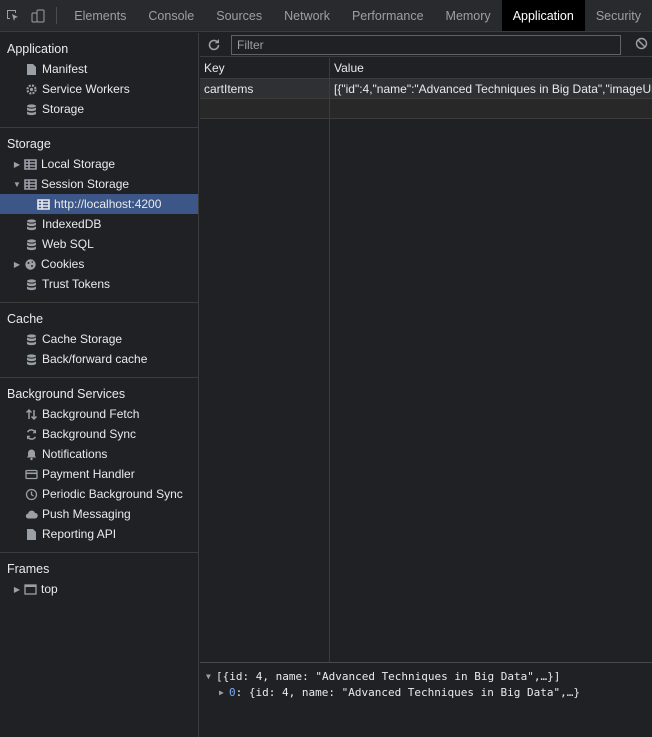  What do you see at coordinates (543, 15) in the screenshot?
I see `tab-application: Application` at bounding box center [543, 15].